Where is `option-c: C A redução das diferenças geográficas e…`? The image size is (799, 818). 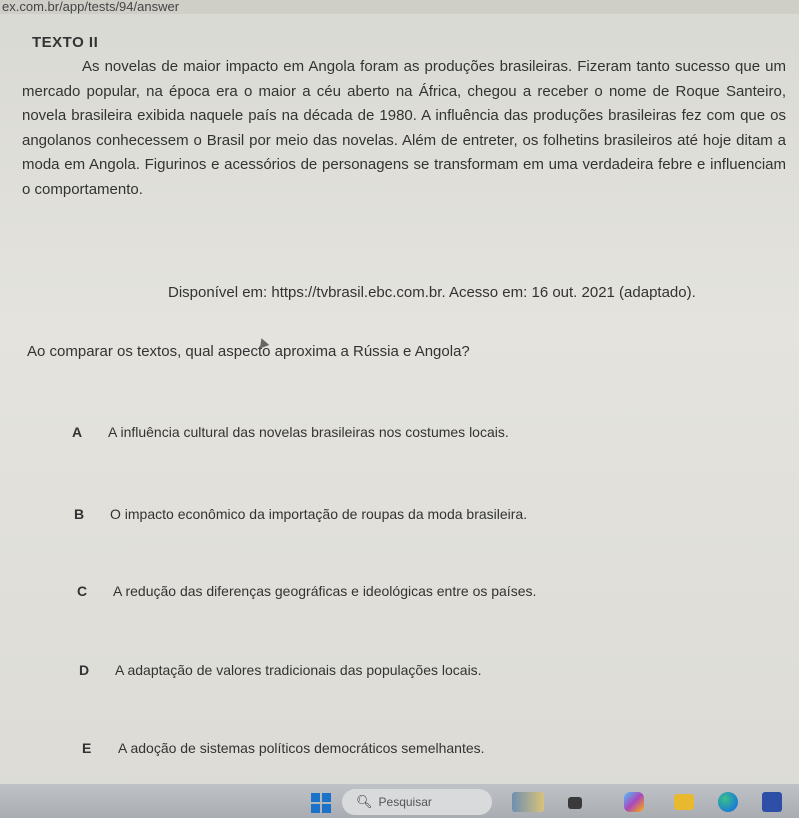
option-c: C A redução das diferenças geográficas e… is located at coordinates (306, 591).